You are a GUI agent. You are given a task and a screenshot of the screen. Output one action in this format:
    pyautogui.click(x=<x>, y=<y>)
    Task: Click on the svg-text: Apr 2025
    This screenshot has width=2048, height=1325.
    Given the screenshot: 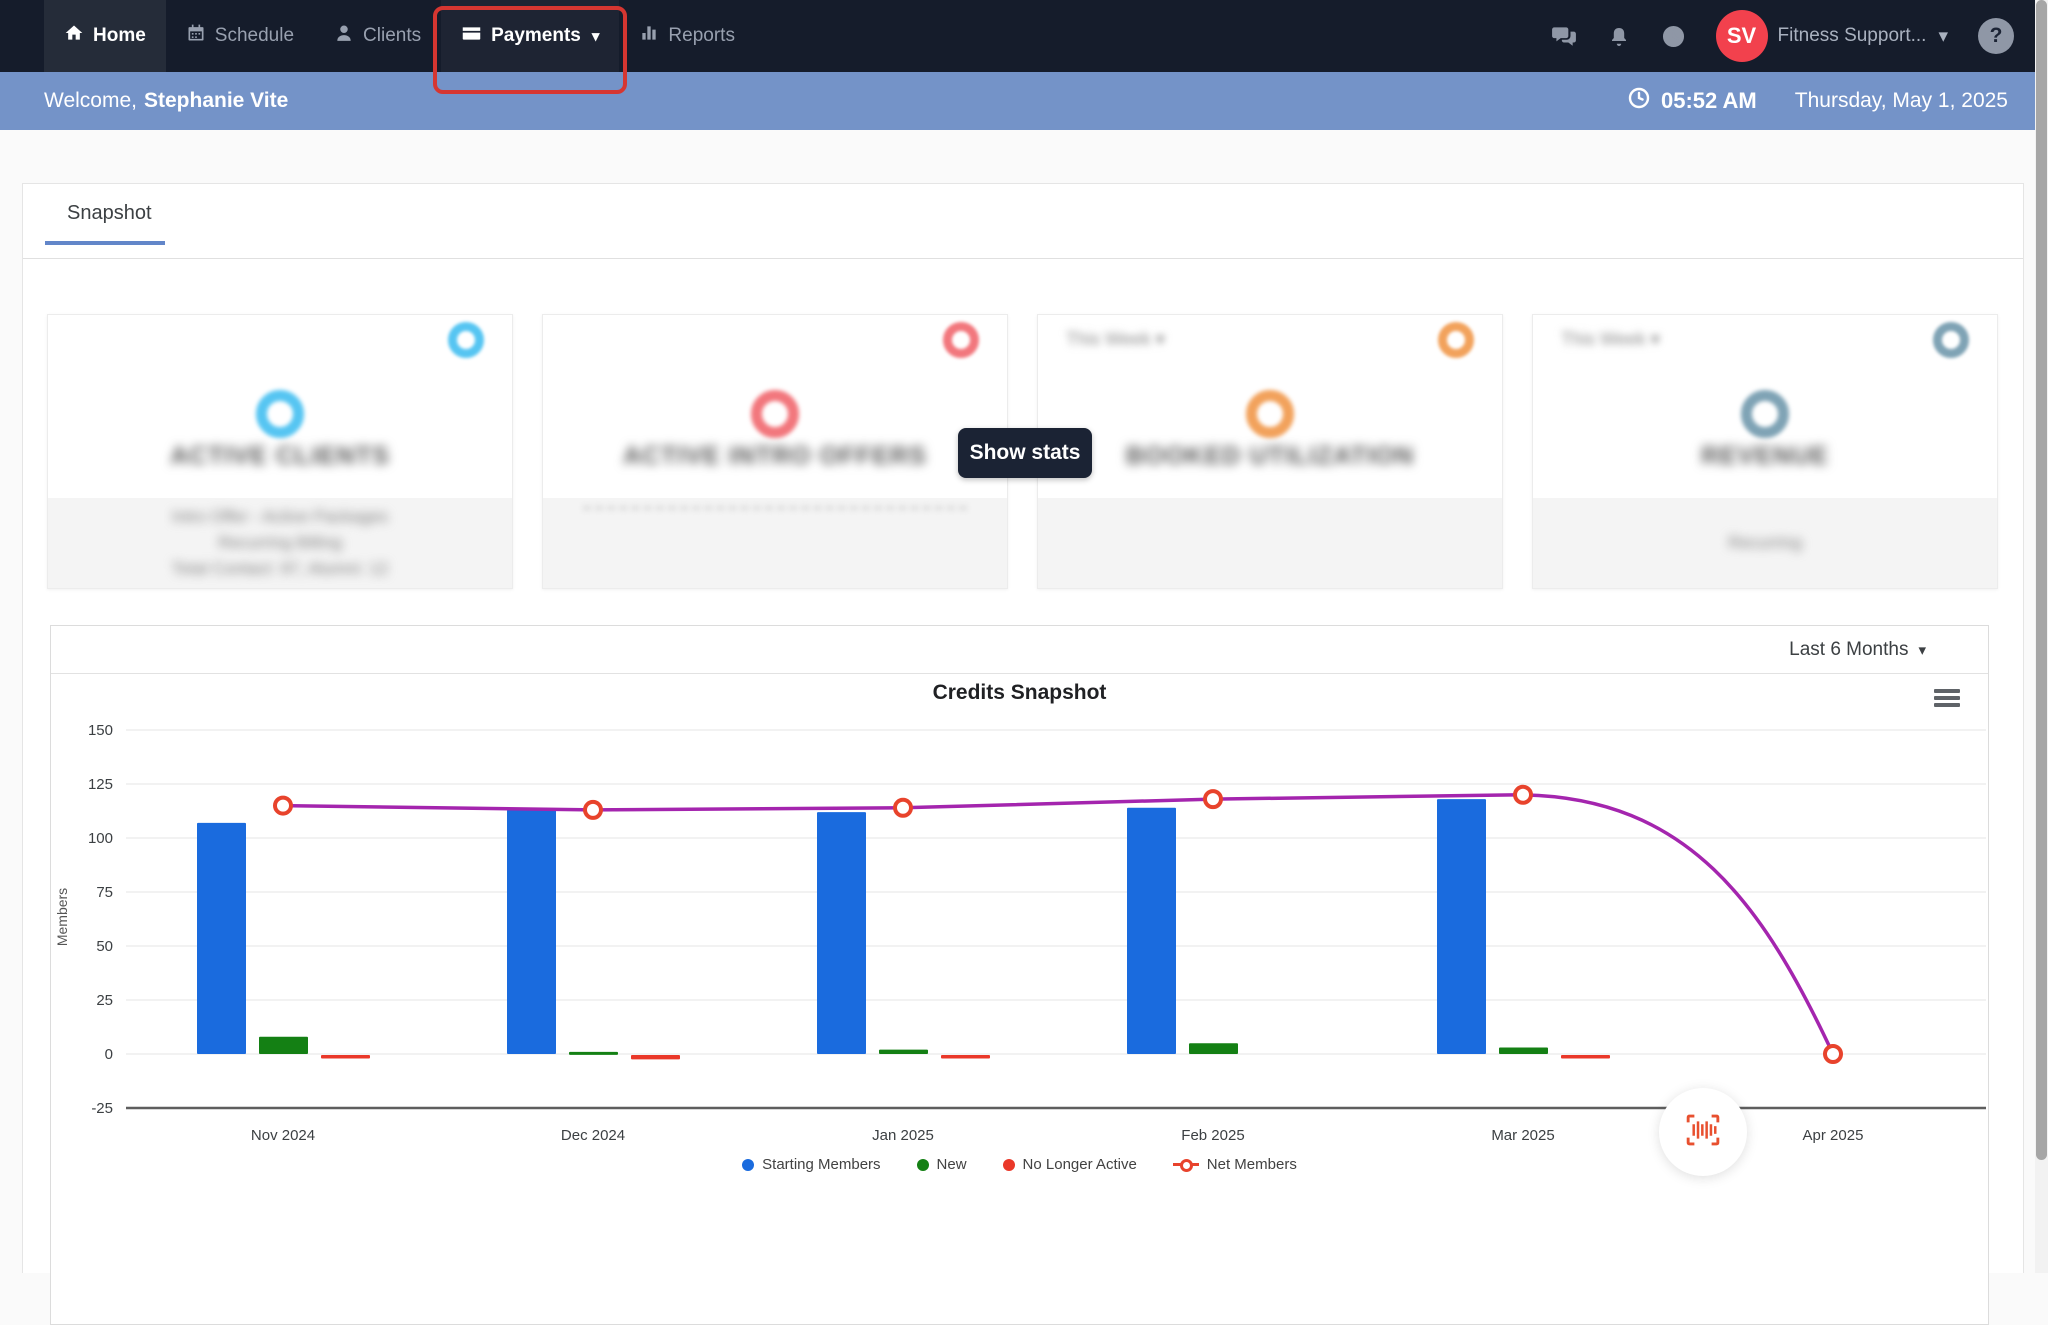 What is the action you would take?
    pyautogui.click(x=1833, y=1135)
    